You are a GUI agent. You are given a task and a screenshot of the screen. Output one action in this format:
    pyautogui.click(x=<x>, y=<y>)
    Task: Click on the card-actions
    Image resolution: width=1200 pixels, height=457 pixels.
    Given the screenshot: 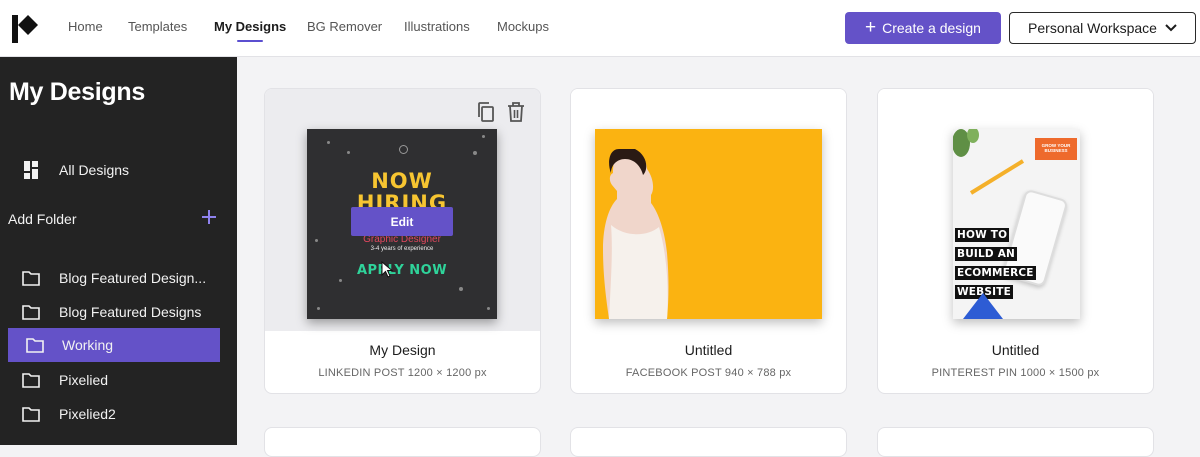 What is the action you would take?
    pyautogui.click(x=501, y=112)
    